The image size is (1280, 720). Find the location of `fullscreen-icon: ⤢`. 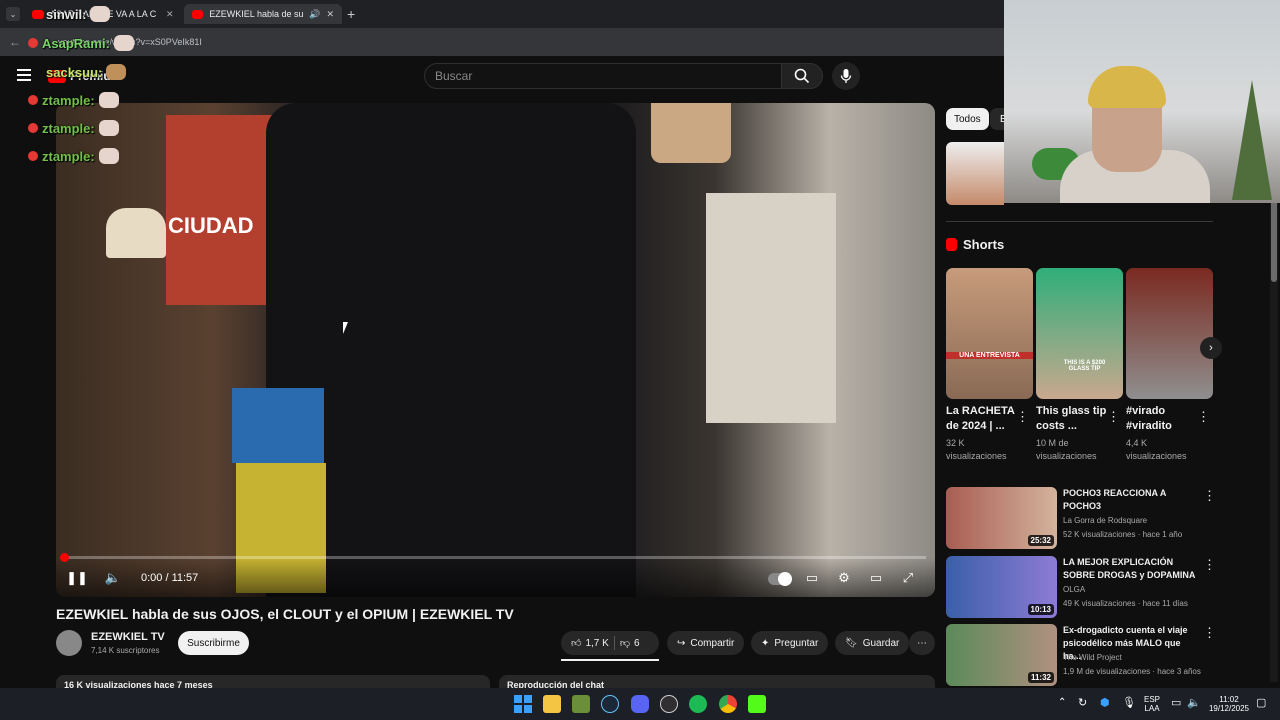

fullscreen-icon: ⤢ is located at coordinates (908, 578).